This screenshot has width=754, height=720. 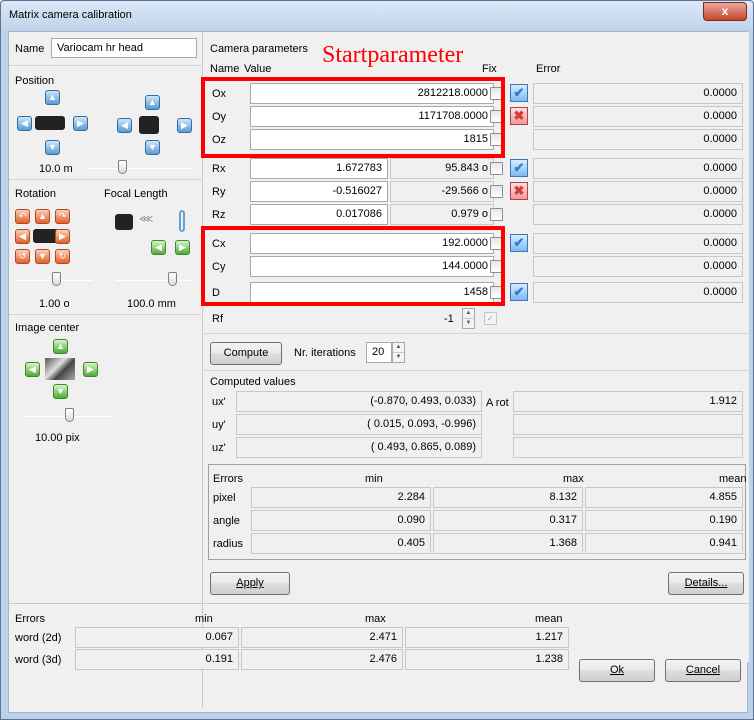 What do you see at coordinates (54, 304) in the screenshot?
I see `rotation-value: 1.00 o` at bounding box center [54, 304].